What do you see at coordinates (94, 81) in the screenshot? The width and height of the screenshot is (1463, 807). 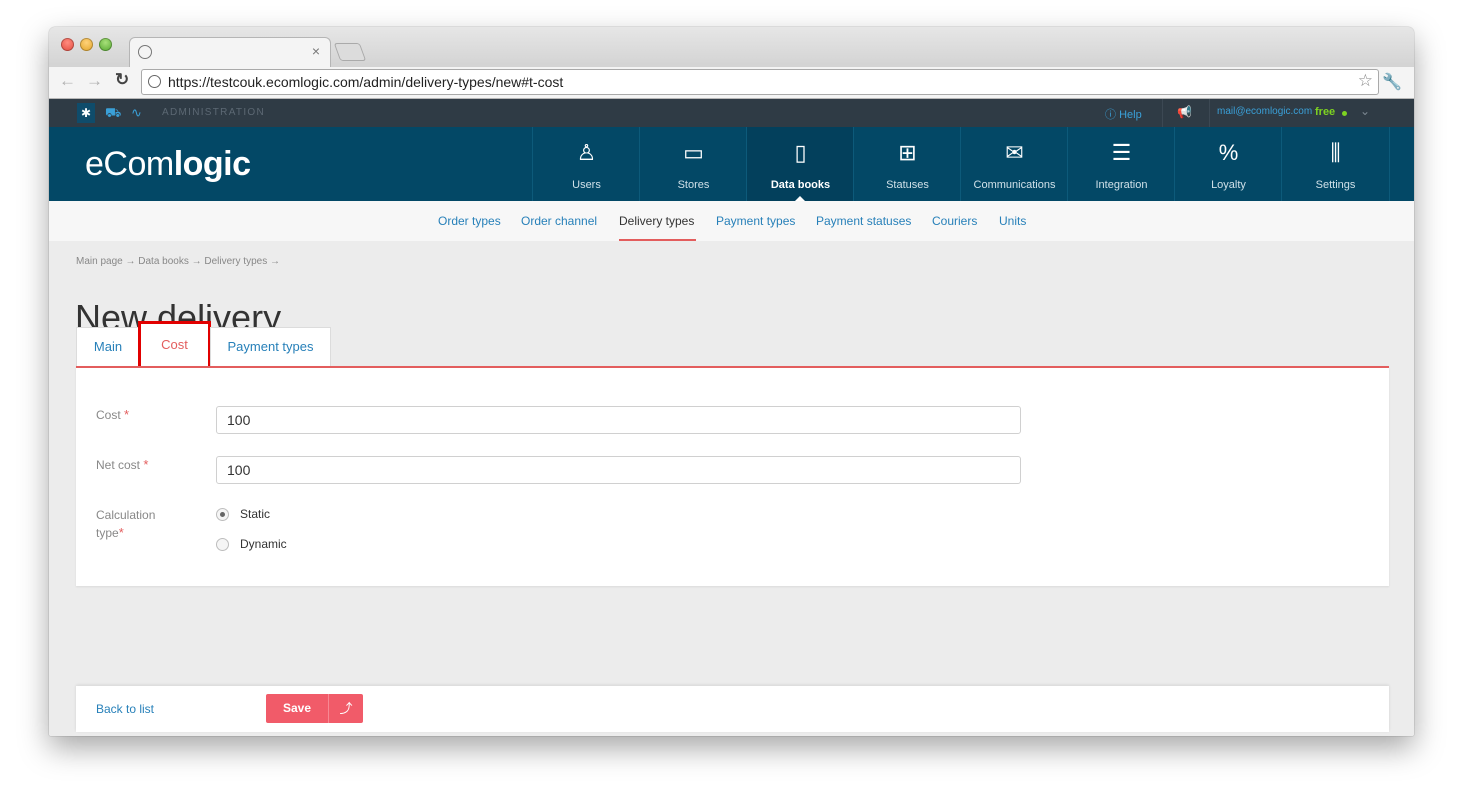 I see `forward-arrow-icon: →` at bounding box center [94, 81].